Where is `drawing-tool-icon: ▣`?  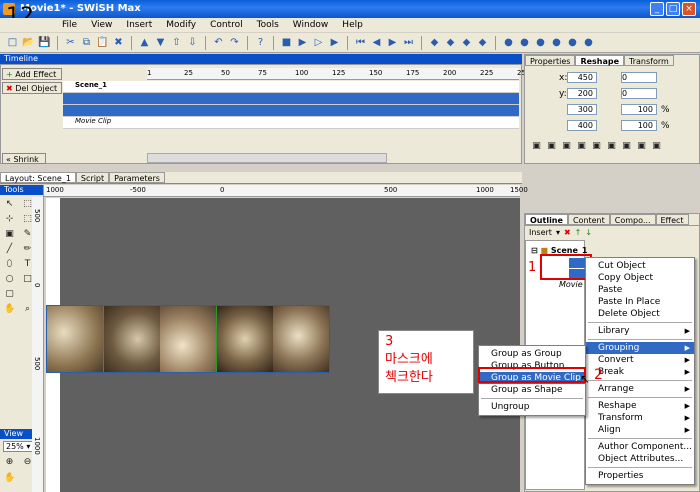
drawing-tool-icon: ▣ is located at coordinates (9, 234).